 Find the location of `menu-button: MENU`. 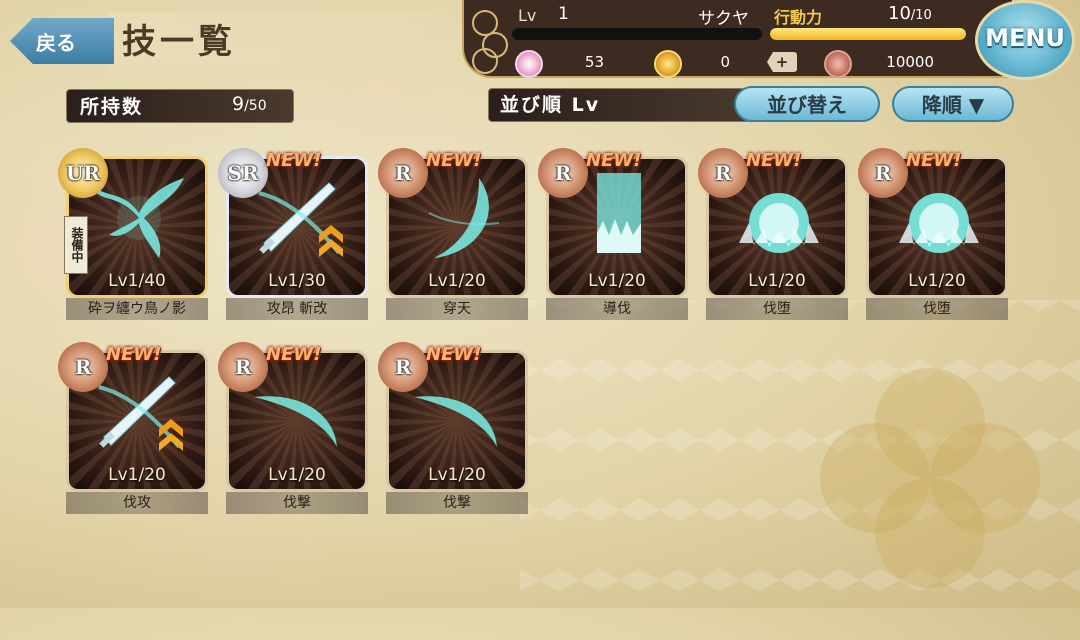

menu-button: MENU is located at coordinates (1025, 40).